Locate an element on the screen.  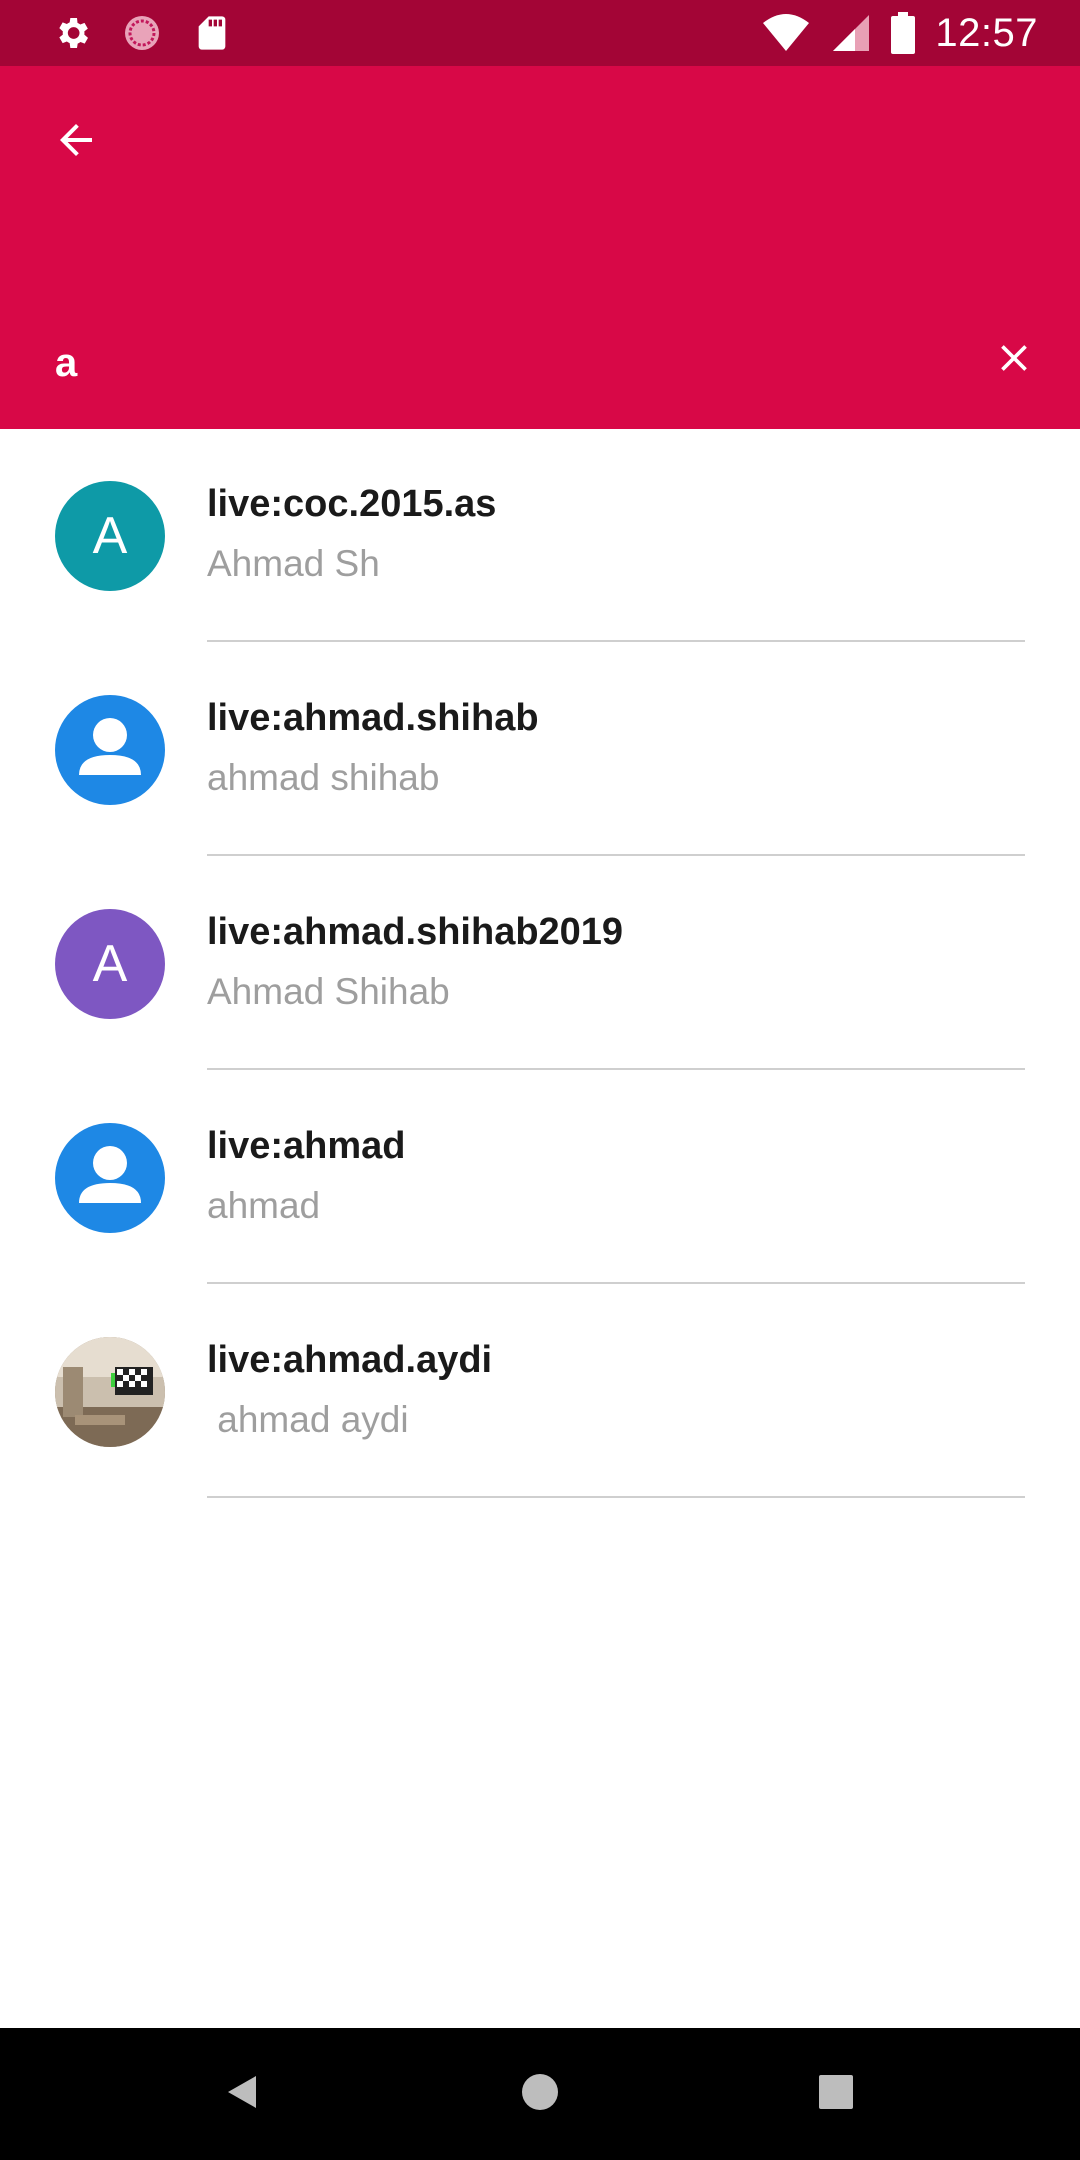
contact-id: live:ahmad.shihab is located at coordinates (373, 718).